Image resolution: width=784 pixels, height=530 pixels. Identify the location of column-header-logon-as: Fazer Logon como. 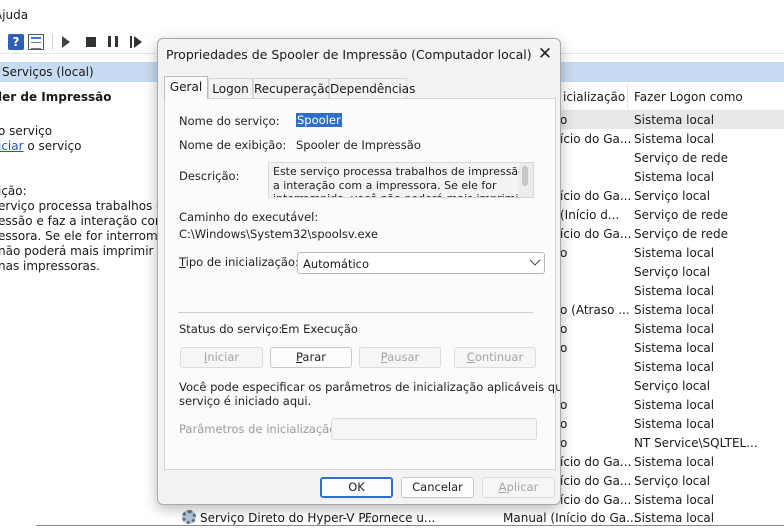
(688, 97).